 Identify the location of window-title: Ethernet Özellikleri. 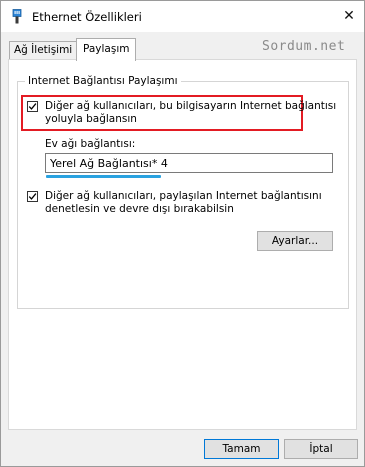
(87, 17).